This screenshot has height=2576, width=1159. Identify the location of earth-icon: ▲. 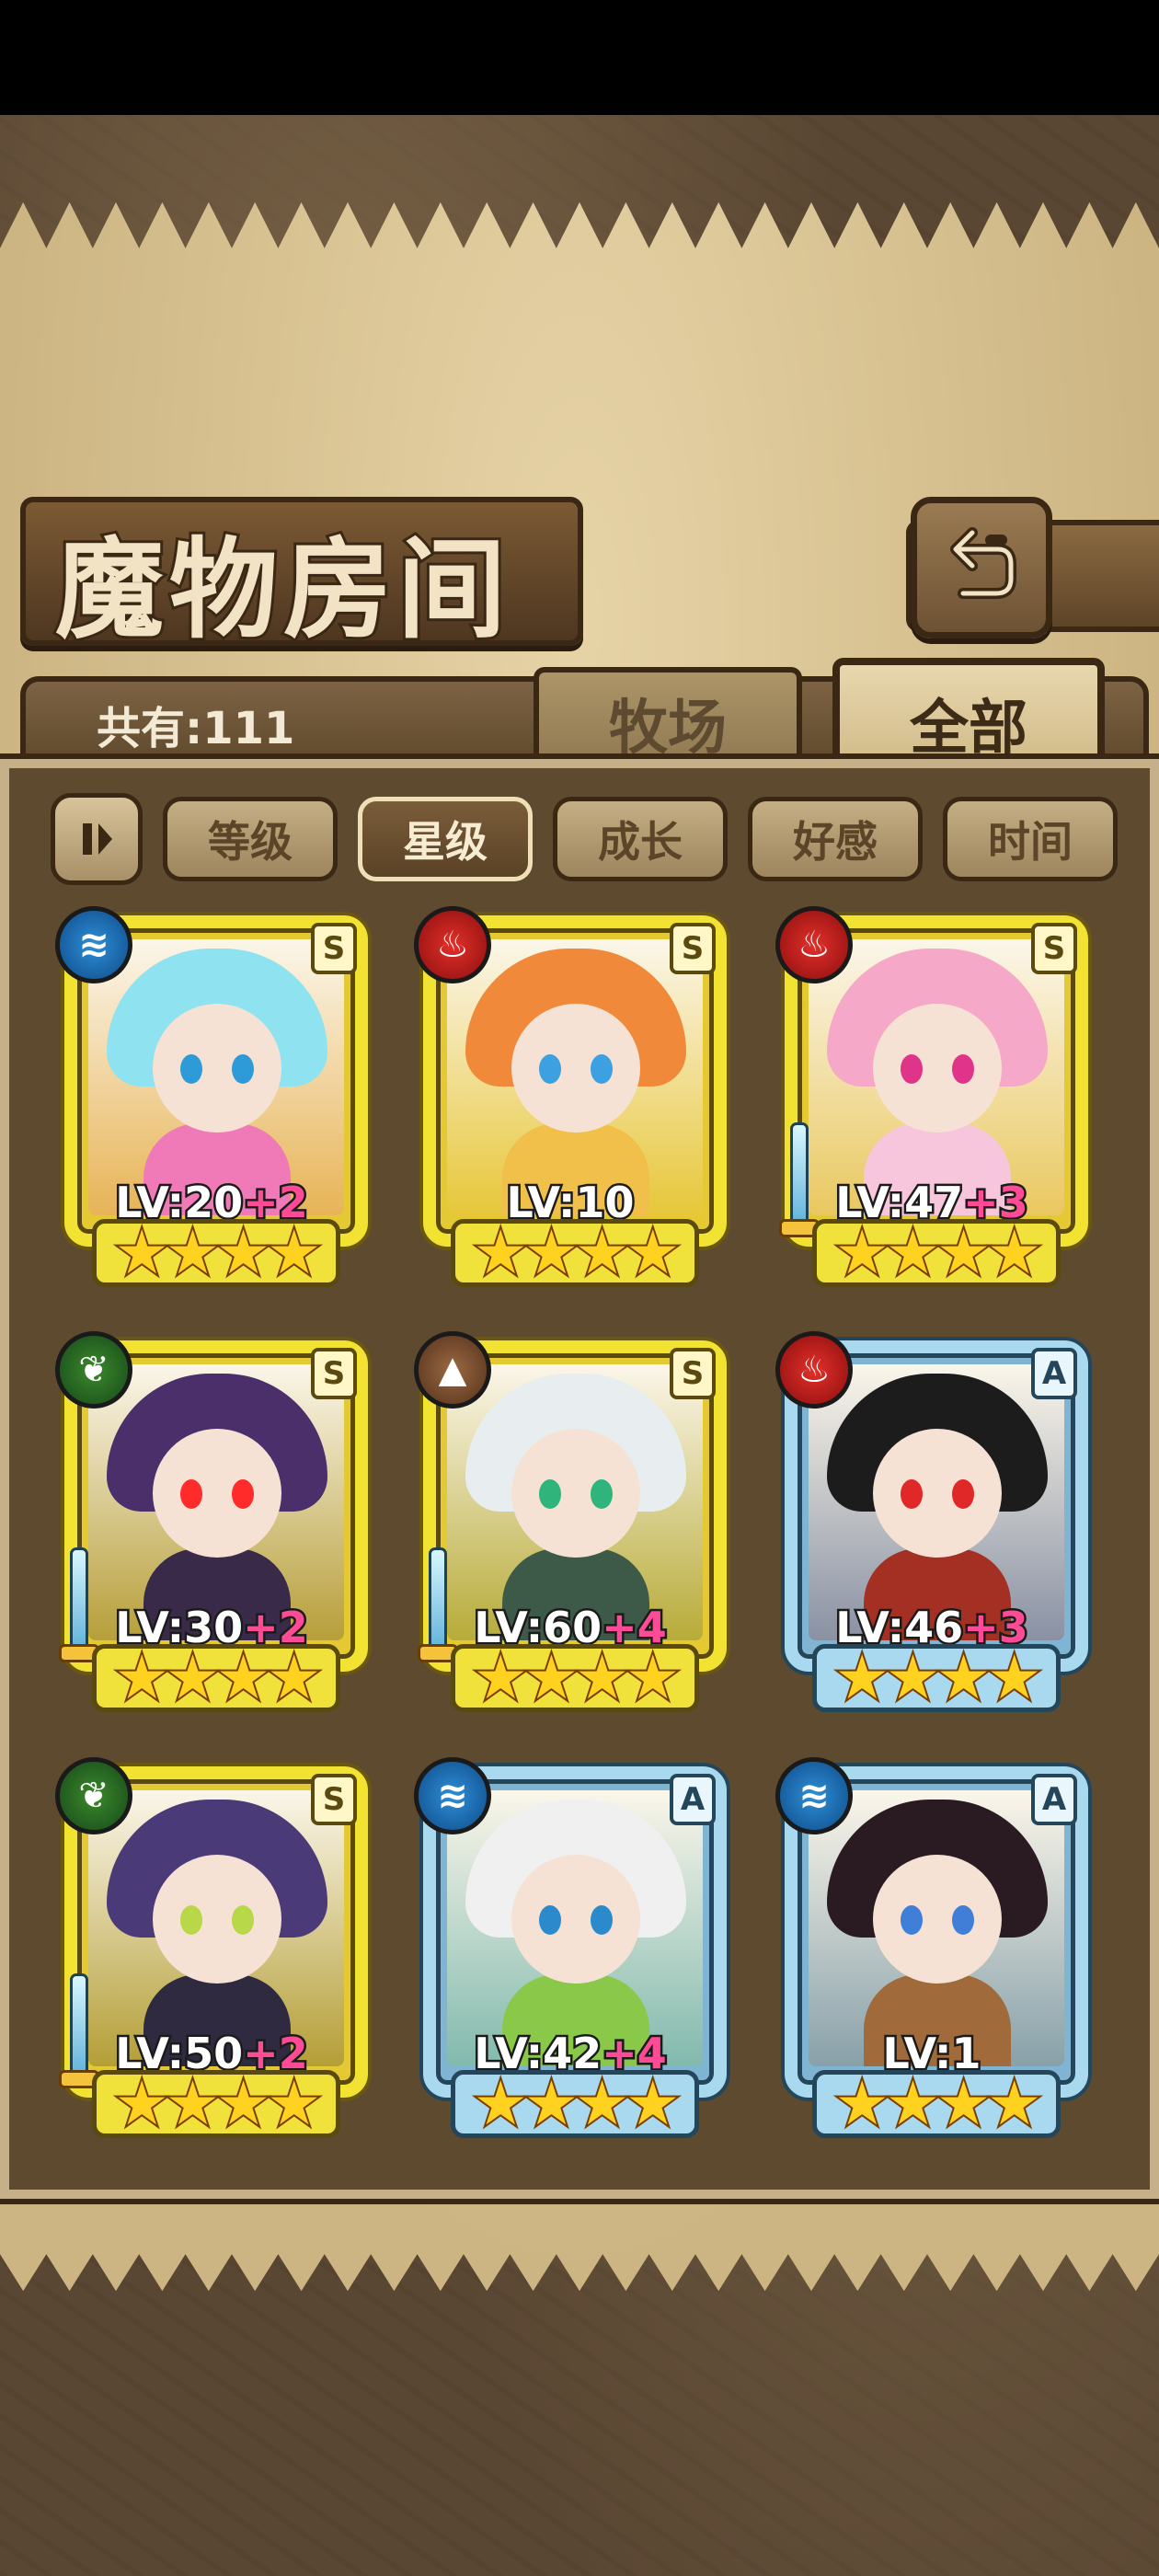
(452, 1370).